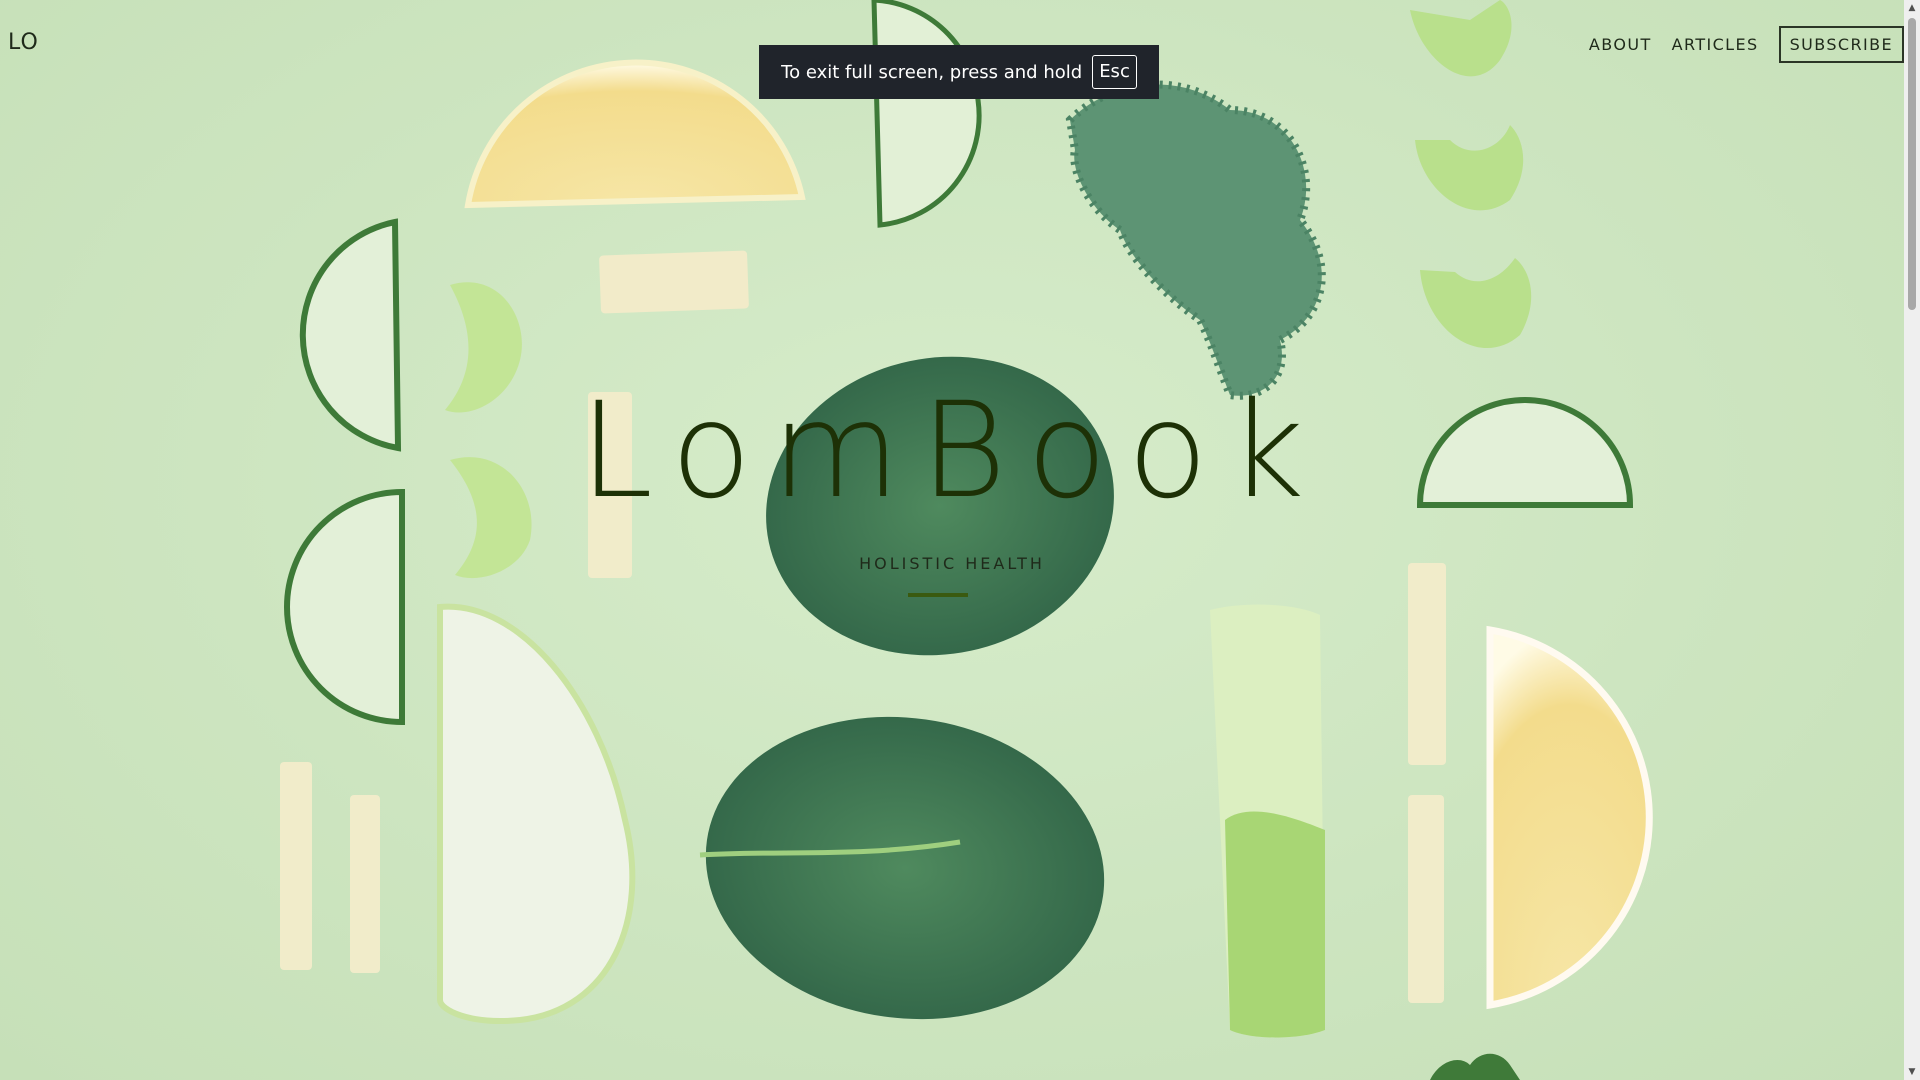 The image size is (1920, 1080). What do you see at coordinates (952, 563) in the screenshot?
I see `site-subtitle: HOLISTIC HEALTH` at bounding box center [952, 563].